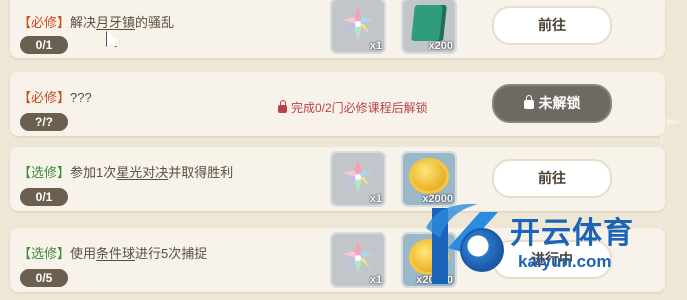 Image resolution: width=687 pixels, height=300 pixels. What do you see at coordinates (115, 253) in the screenshot?
I see `quest-highlight-link: 条件球` at bounding box center [115, 253].